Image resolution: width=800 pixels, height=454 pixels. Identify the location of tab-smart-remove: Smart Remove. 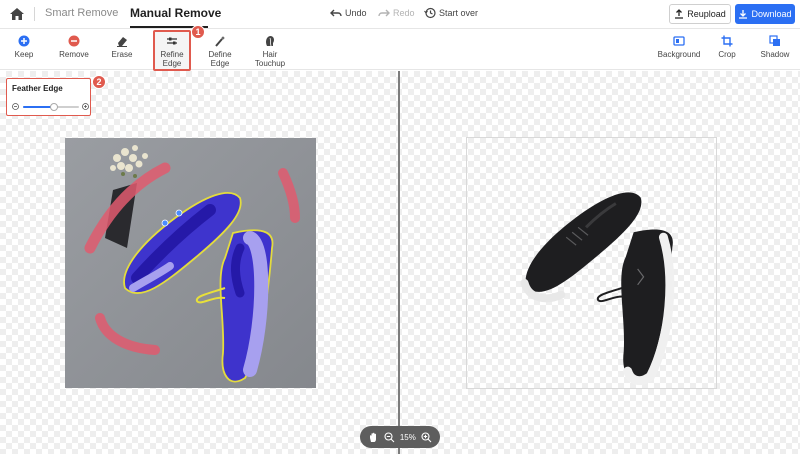
(81, 13).